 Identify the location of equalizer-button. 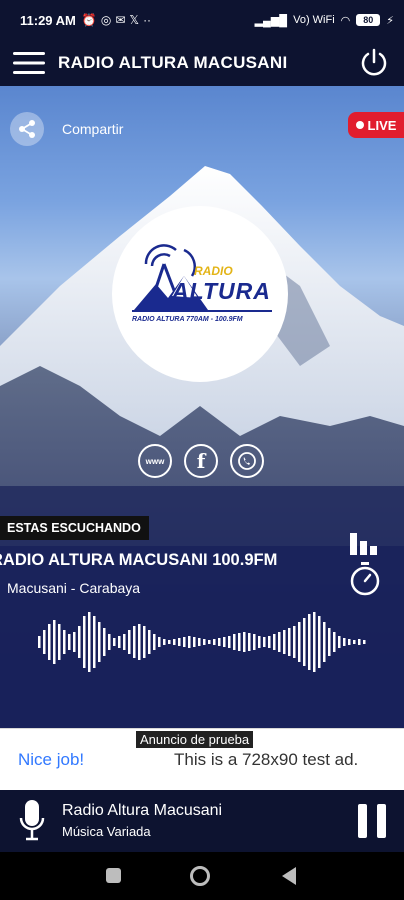
(366, 544).